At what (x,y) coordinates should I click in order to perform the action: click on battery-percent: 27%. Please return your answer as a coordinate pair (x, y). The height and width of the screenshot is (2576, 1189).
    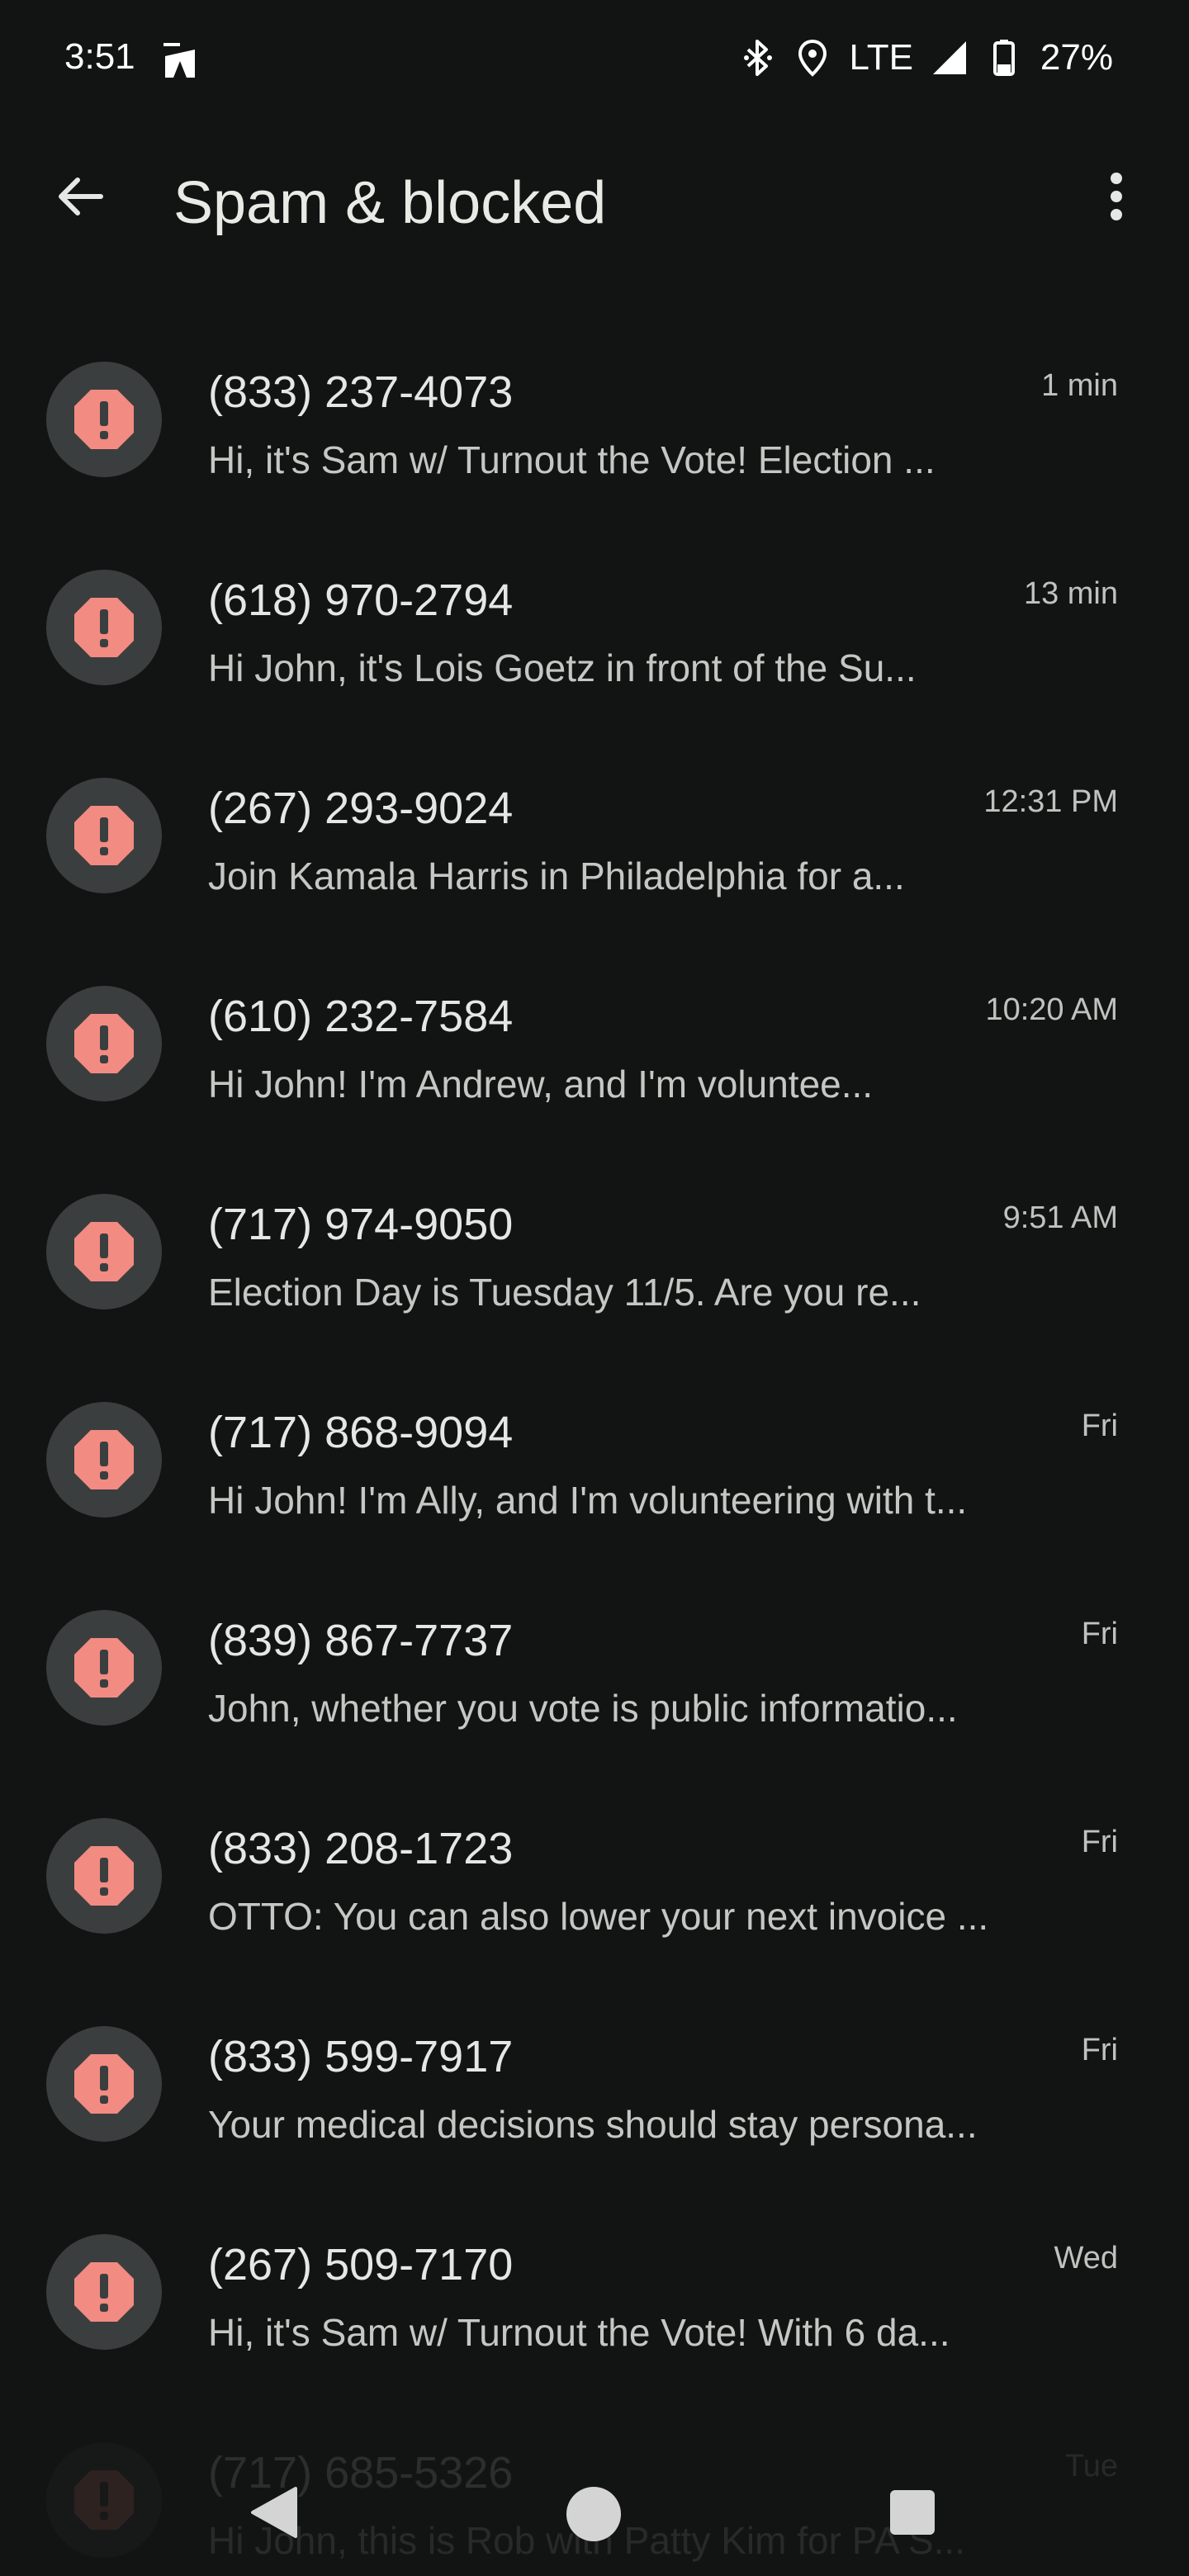
    Looking at the image, I should click on (1076, 57).